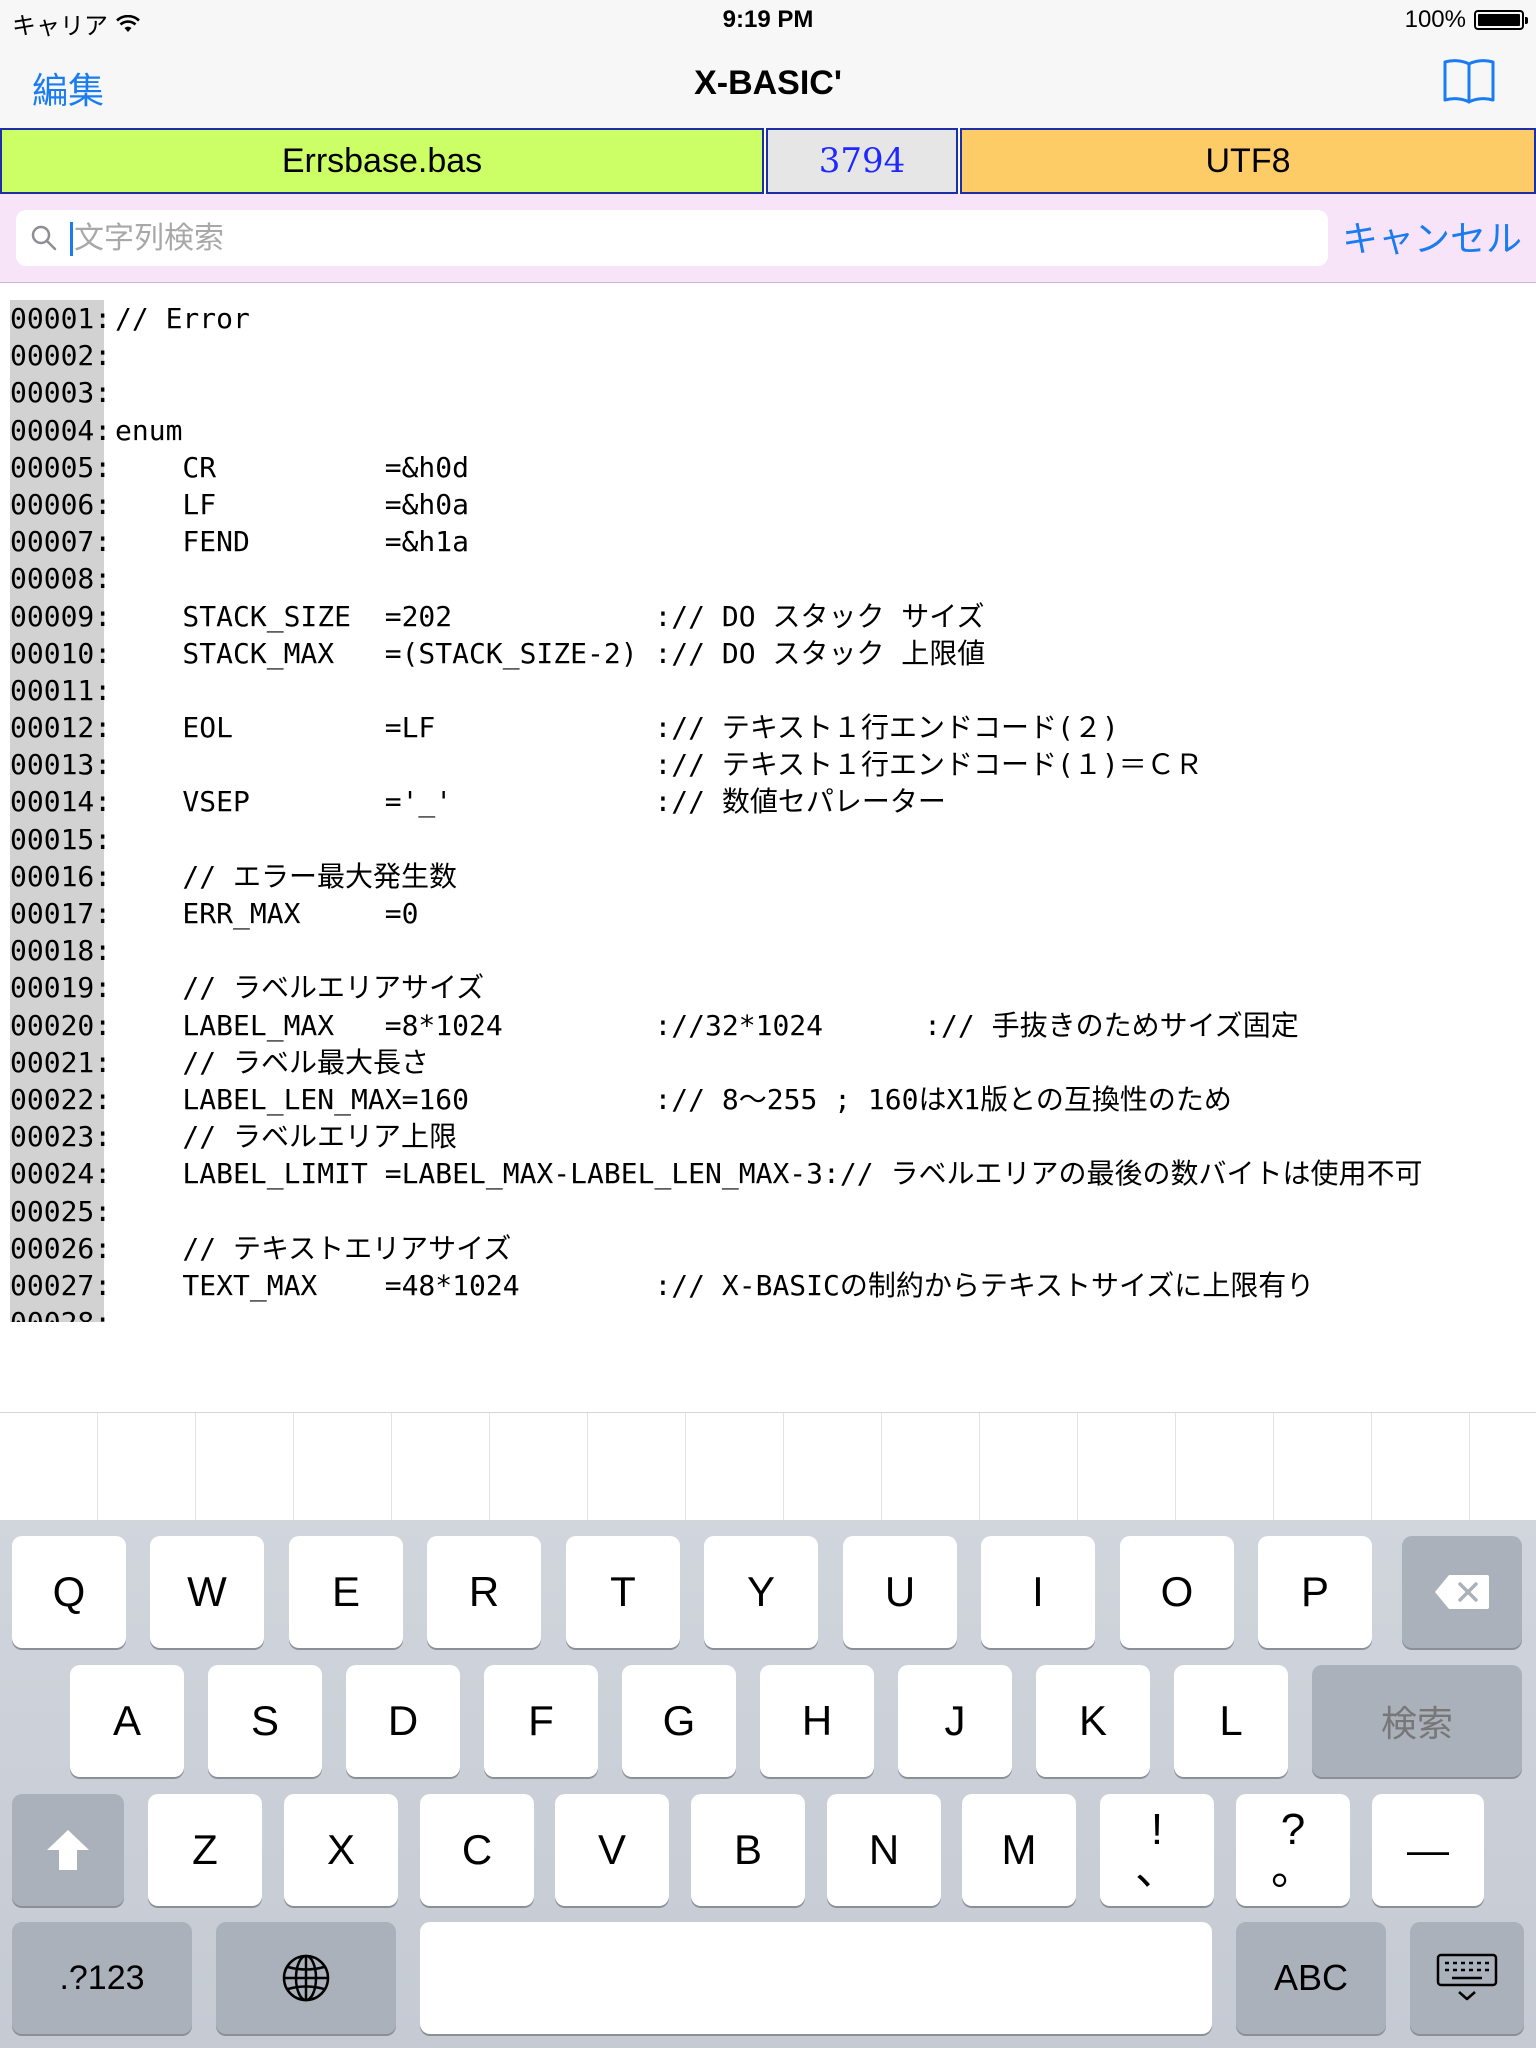 Image resolution: width=1536 pixels, height=2048 pixels. What do you see at coordinates (69, 1592) in the screenshot?
I see `key-q: Q` at bounding box center [69, 1592].